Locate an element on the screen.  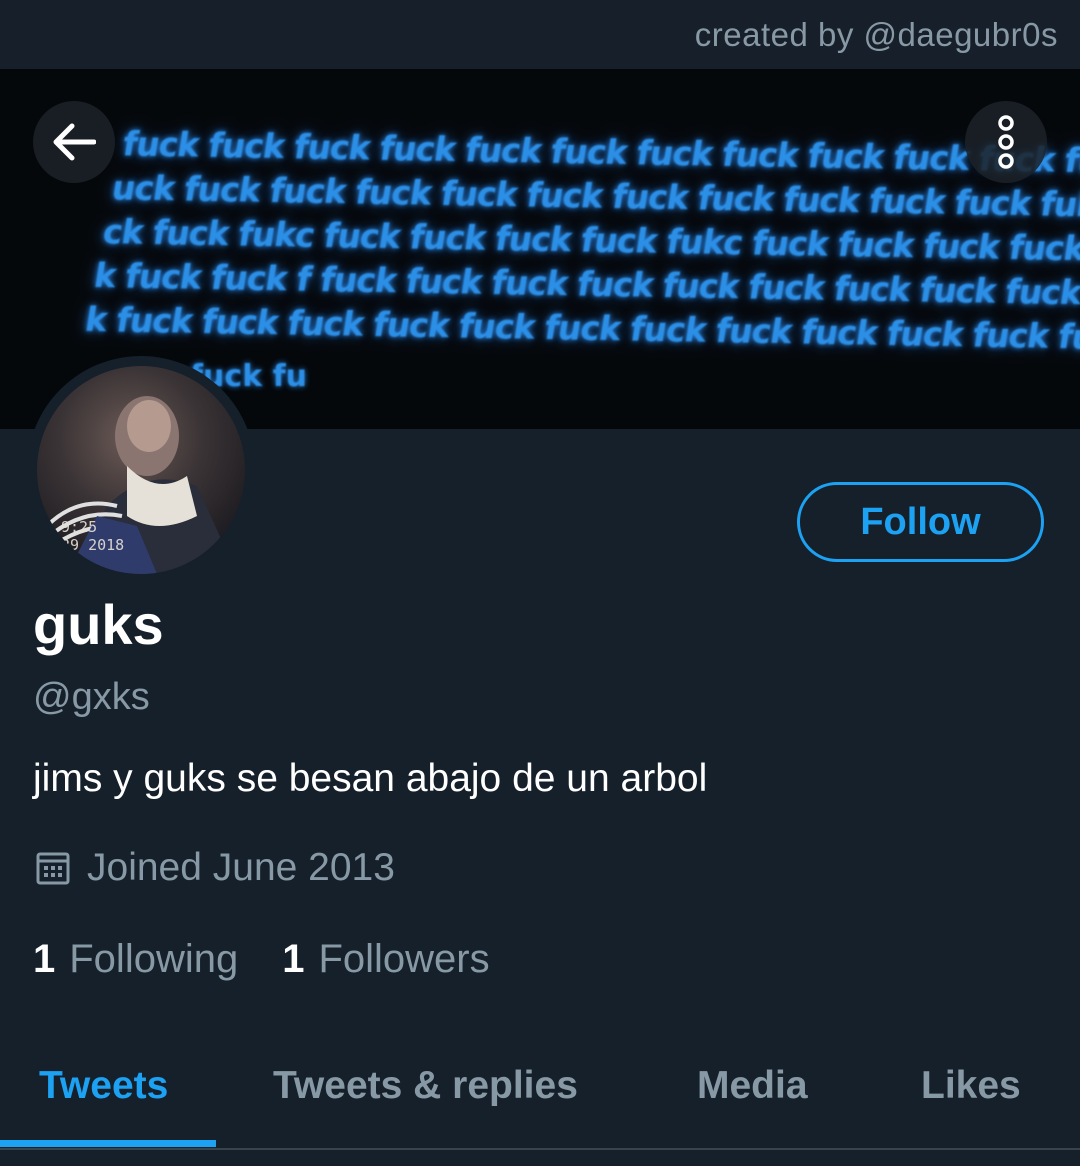
avatar: 9:25 29 2018 is located at coordinates (141, 470).